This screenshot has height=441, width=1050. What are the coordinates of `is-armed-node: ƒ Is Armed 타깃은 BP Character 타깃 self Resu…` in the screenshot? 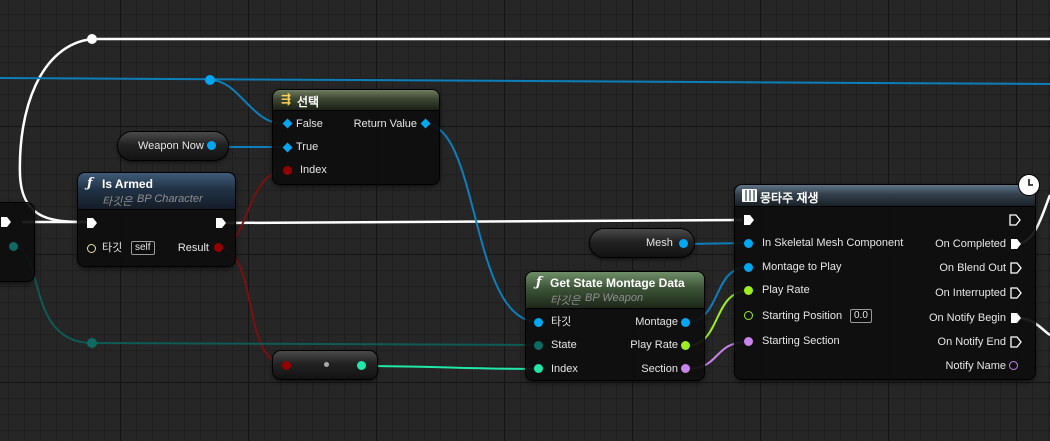 It's located at (156, 219).